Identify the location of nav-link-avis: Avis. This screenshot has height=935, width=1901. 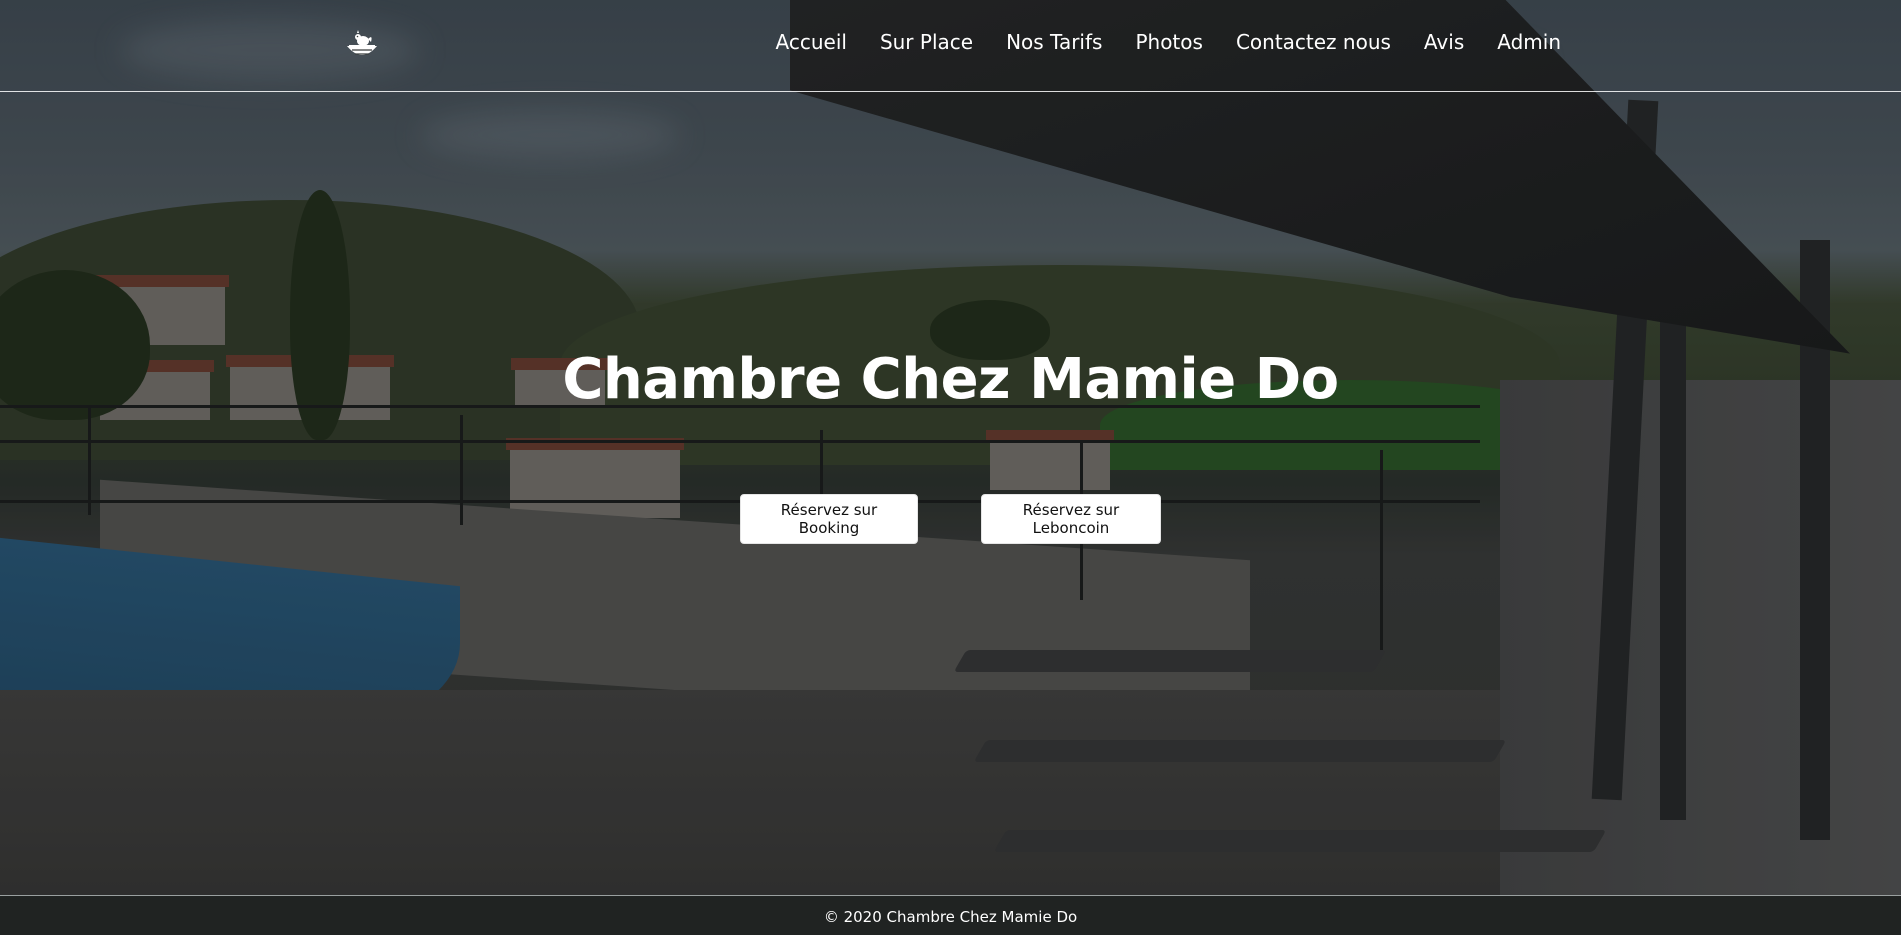
(1444, 42).